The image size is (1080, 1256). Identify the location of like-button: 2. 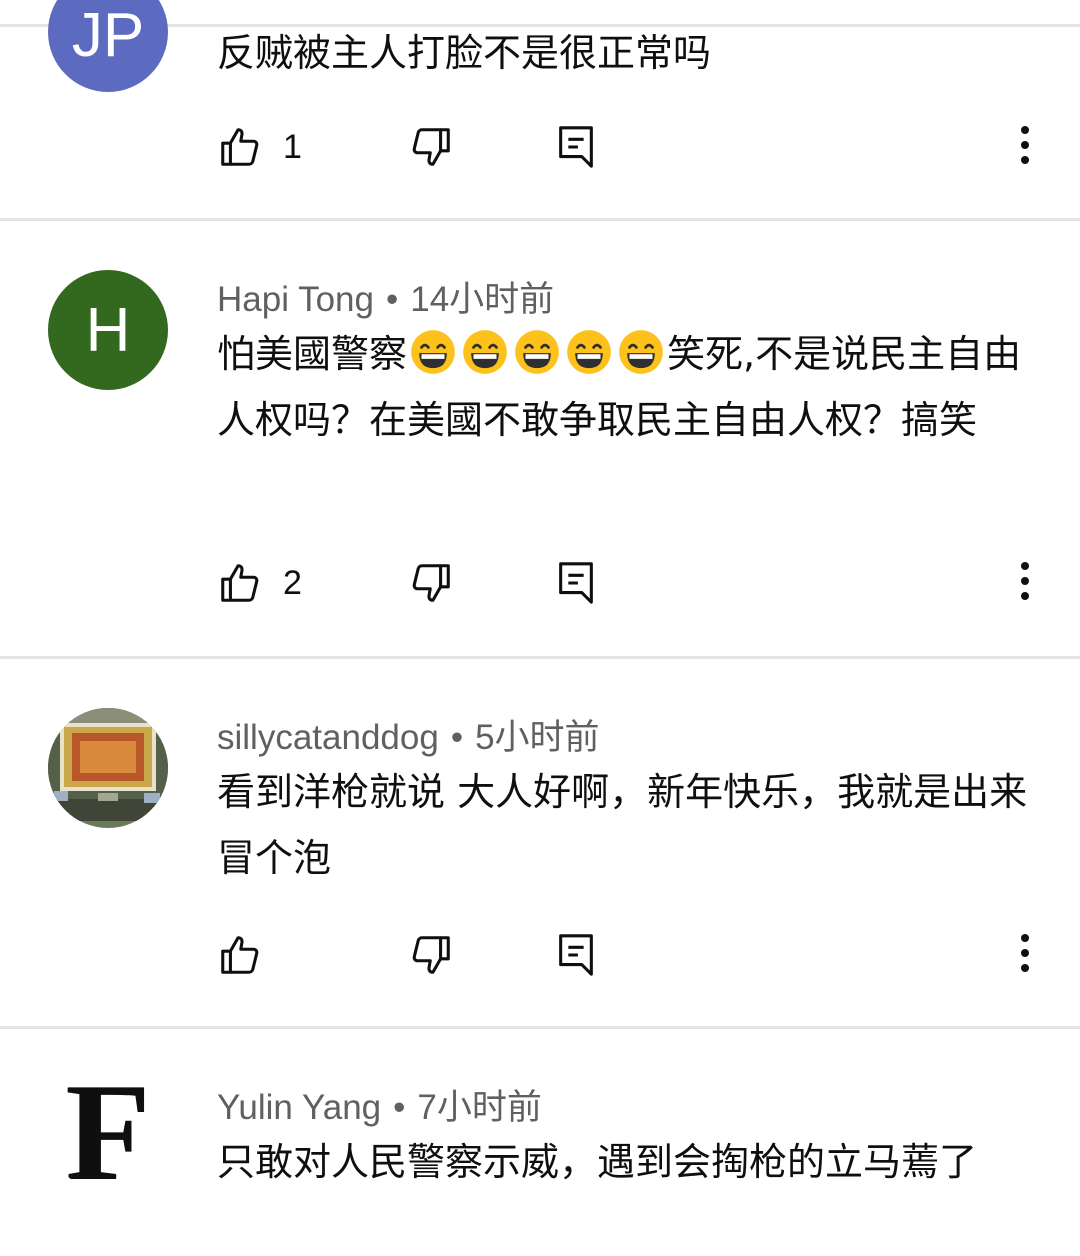
(259, 583).